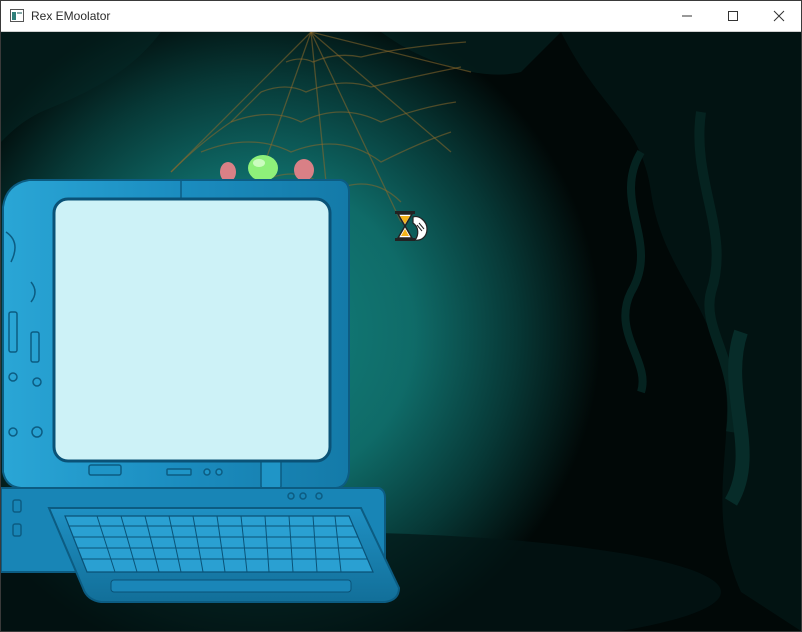  I want to click on minimize-icon, so click(687, 16).